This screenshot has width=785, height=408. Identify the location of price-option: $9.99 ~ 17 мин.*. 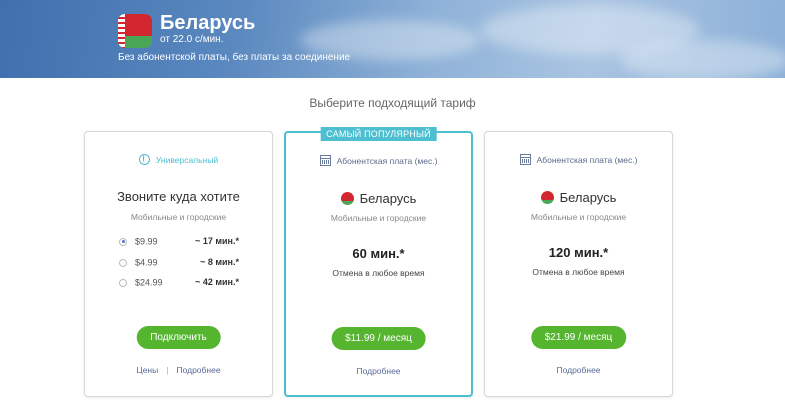
(179, 241).